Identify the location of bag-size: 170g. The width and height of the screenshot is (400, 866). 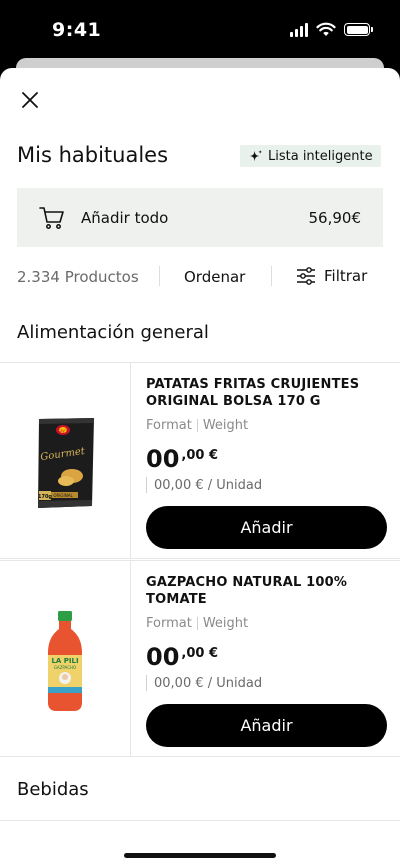
(45, 497).